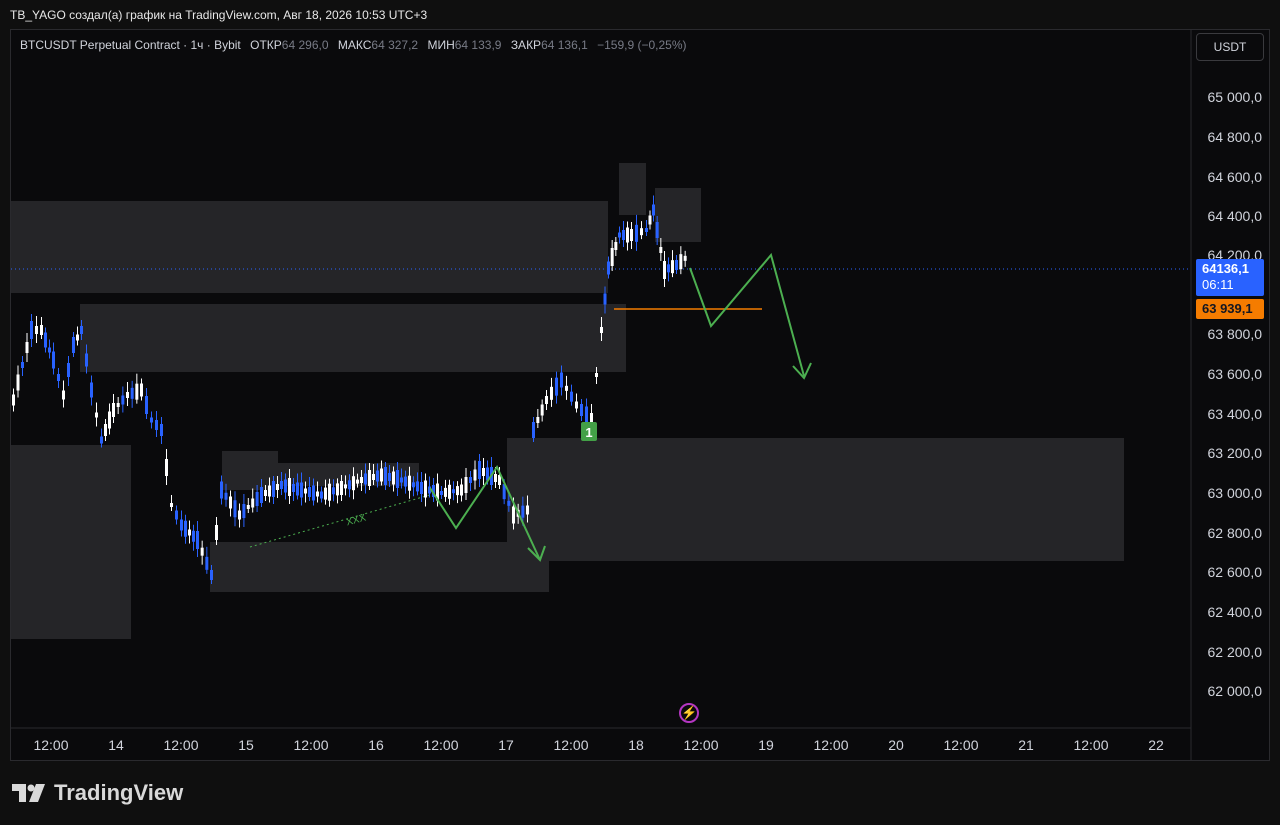 The height and width of the screenshot is (825, 1280). I want to click on tradingview-logo-text: TradingView, so click(119, 792).